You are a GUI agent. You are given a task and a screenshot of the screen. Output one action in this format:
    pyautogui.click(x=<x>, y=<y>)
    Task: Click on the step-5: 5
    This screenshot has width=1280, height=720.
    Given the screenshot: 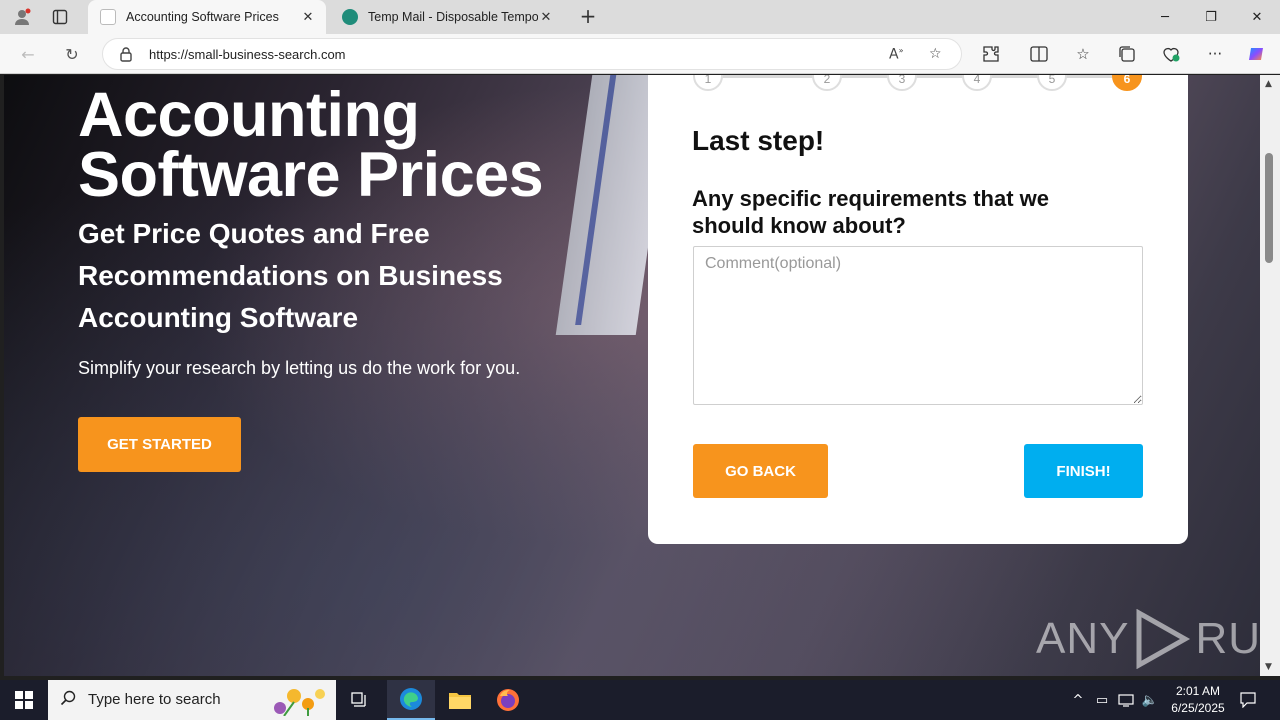 What is the action you would take?
    pyautogui.click(x=1052, y=83)
    